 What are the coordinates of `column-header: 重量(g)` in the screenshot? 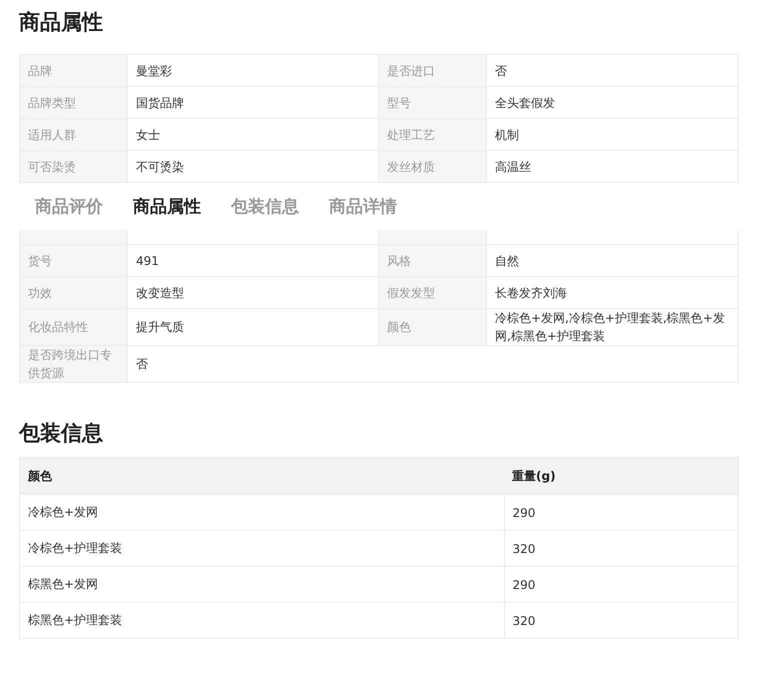 It's located at (621, 476).